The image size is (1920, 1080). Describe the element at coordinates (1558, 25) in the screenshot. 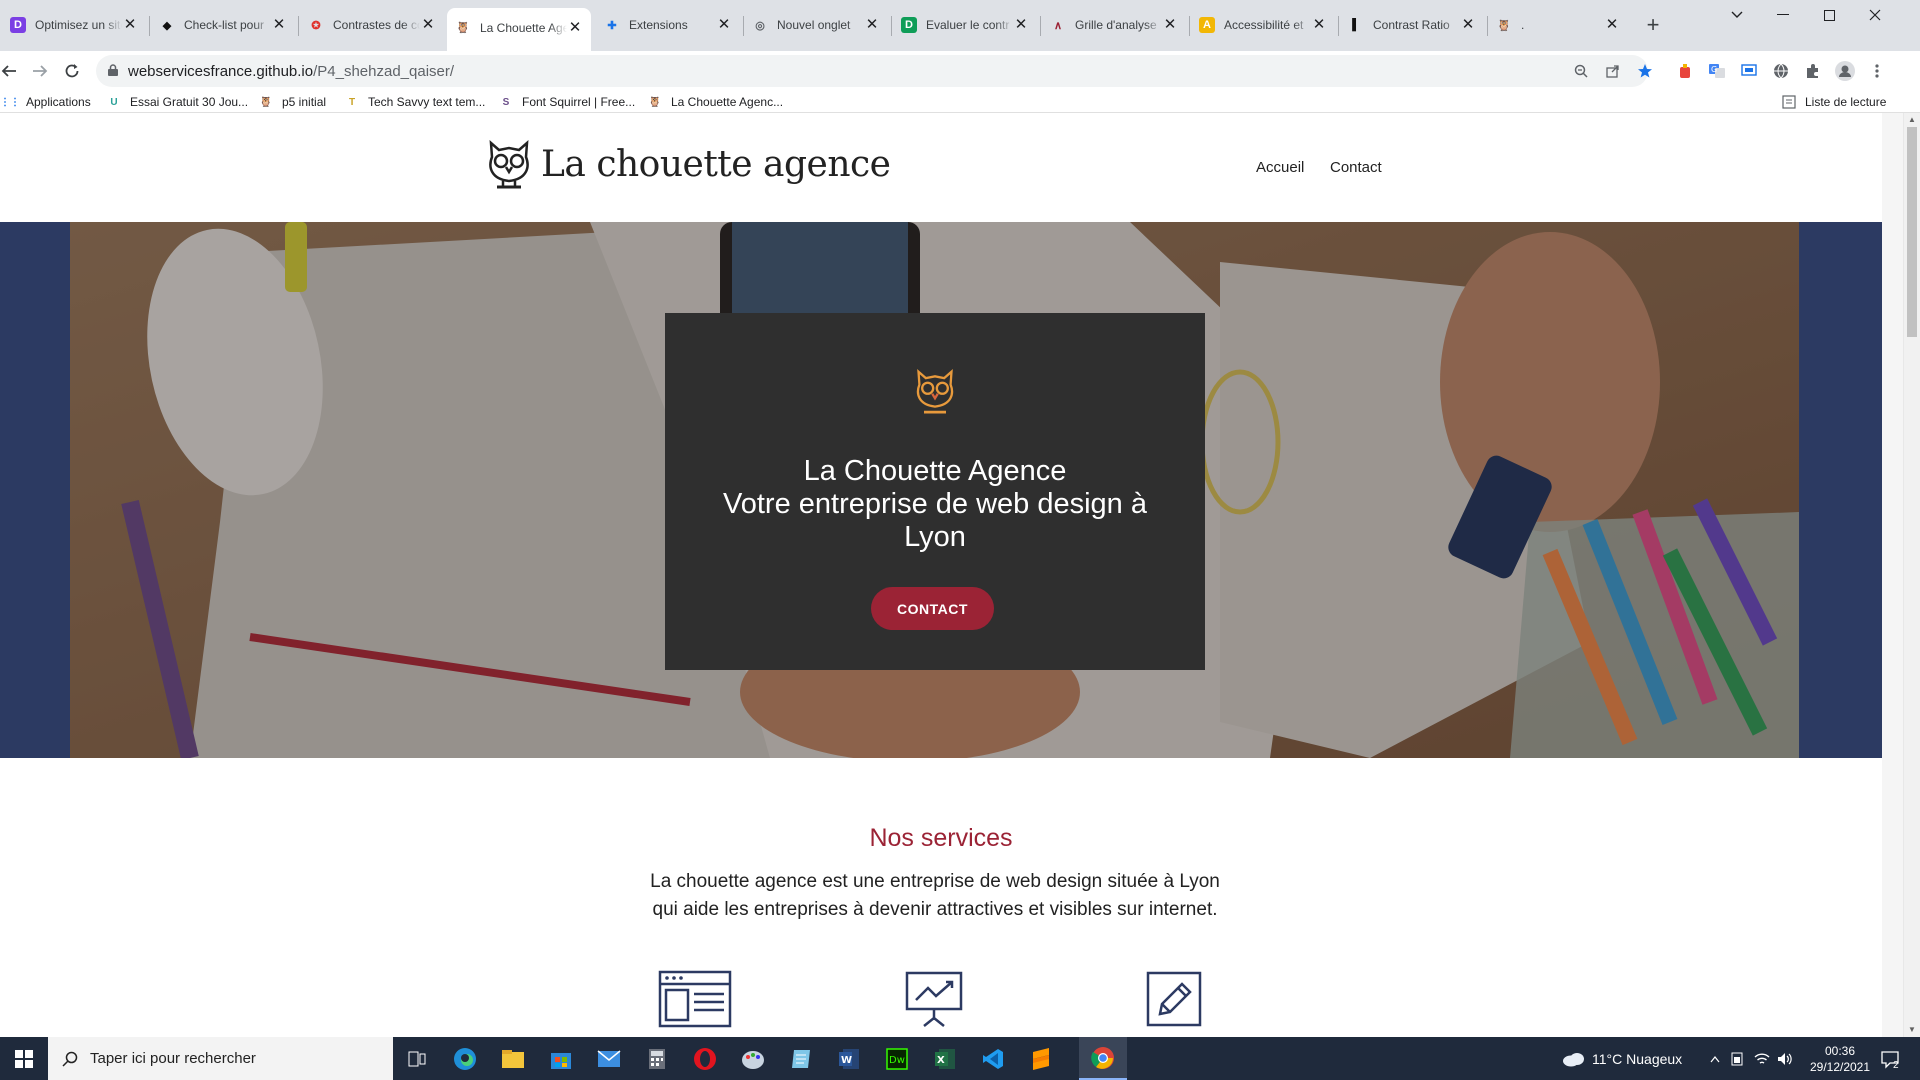

I see `browser-tab: 🦉. ✕` at that location.